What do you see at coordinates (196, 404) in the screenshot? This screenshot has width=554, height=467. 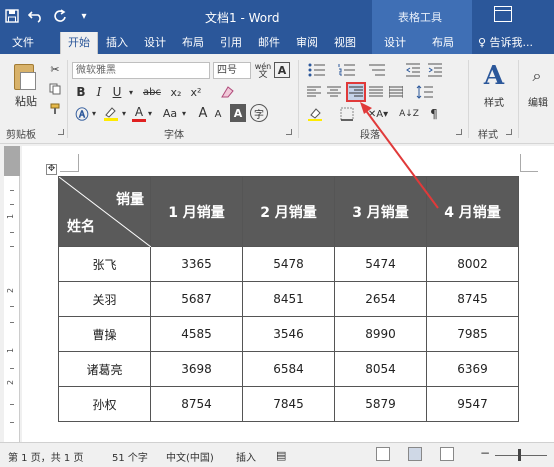 I see `value-cell: 8754` at bounding box center [196, 404].